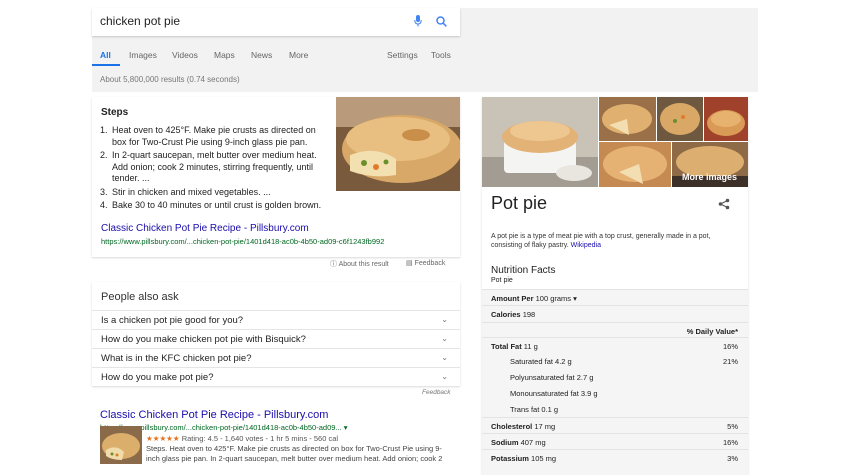  I want to click on nutrient-row: Trans fat 0.1 g, so click(534, 409).